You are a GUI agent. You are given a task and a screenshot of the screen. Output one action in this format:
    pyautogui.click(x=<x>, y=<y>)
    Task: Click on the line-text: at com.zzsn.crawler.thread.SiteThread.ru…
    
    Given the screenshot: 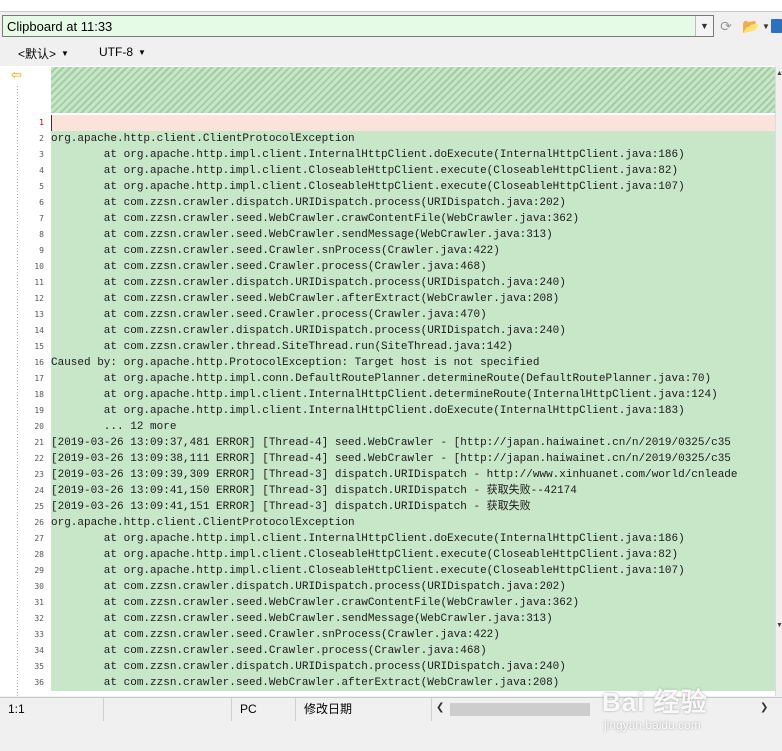 What is the action you would take?
    pyautogui.click(x=413, y=347)
    